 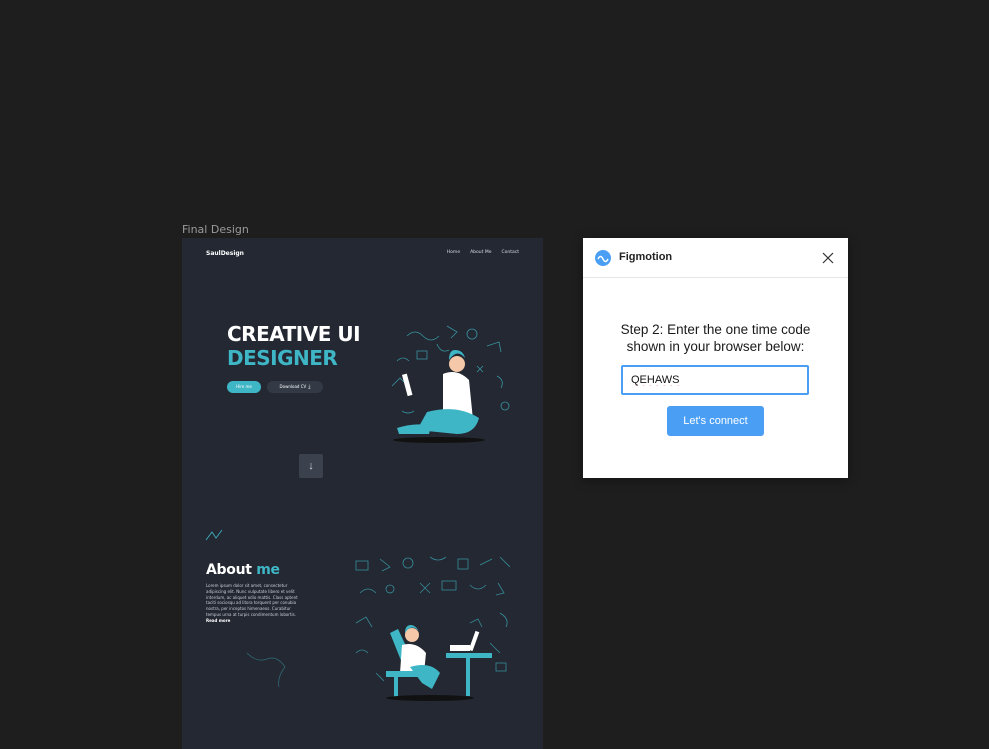 What do you see at coordinates (225, 253) in the screenshot?
I see `site-logo: SaulDesign` at bounding box center [225, 253].